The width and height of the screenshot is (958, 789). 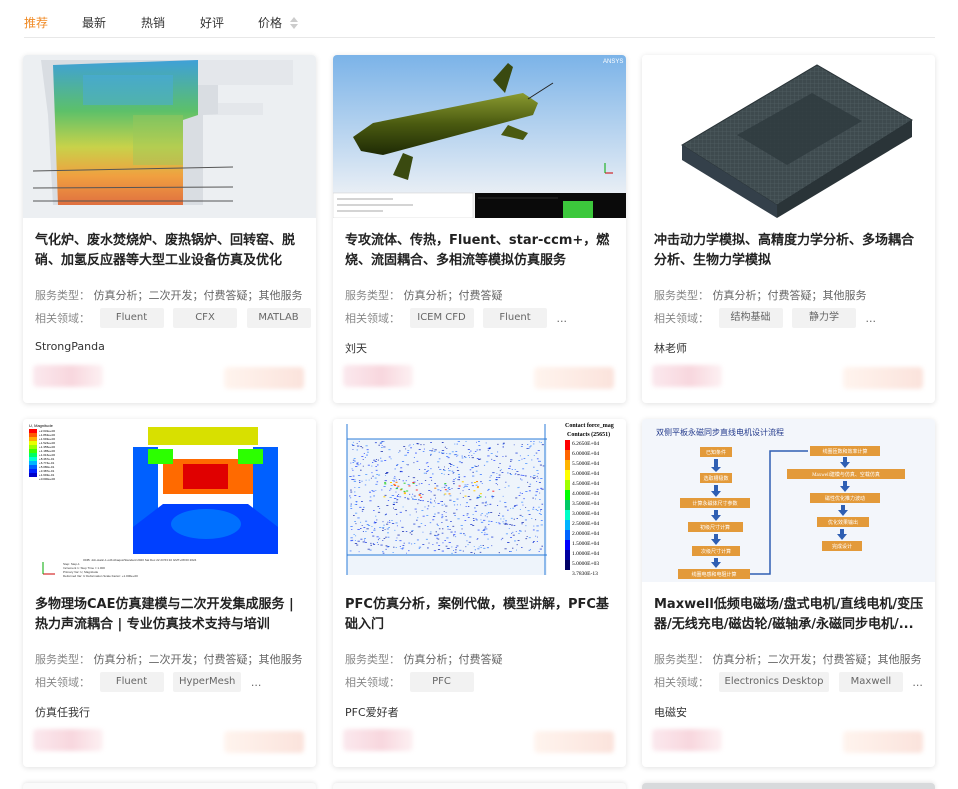 What do you see at coordinates (715, 527) in the screenshot?
I see `flow-step-label: 初级尺寸计算` at bounding box center [715, 527].